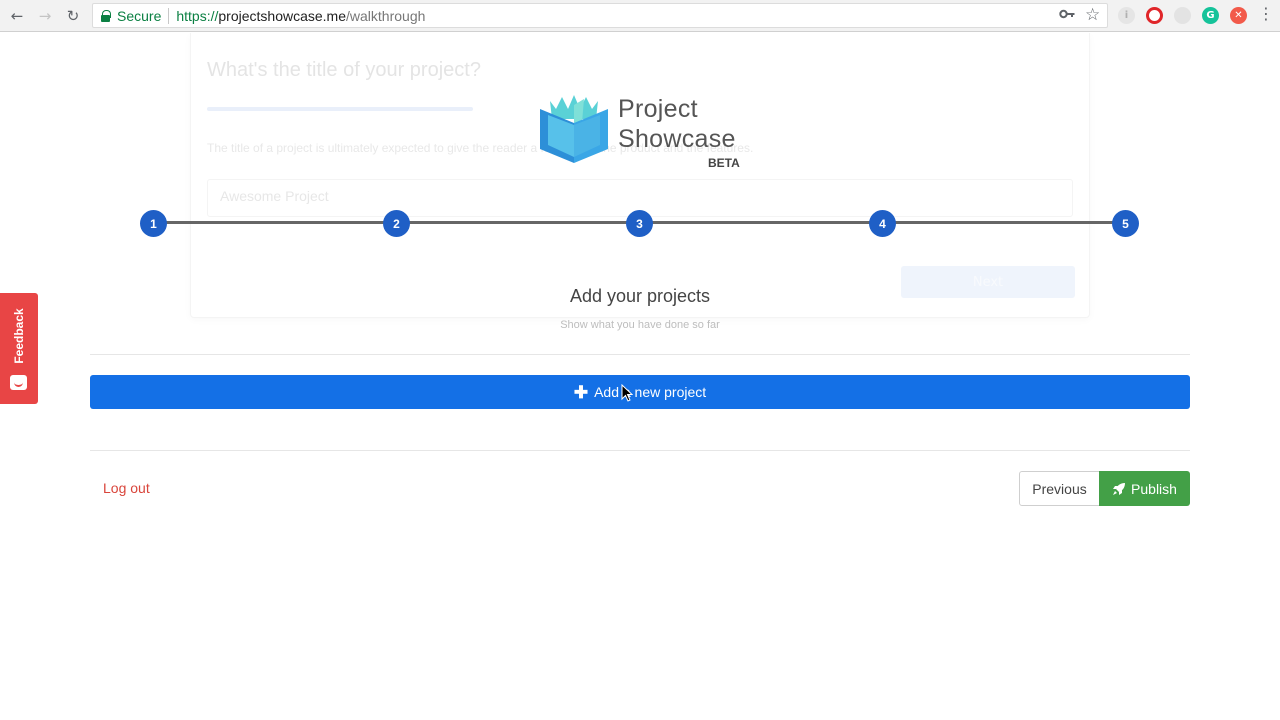 The height and width of the screenshot is (720, 1280). Describe the element at coordinates (197, 15) in the screenshot. I see `url-scheme: https://` at that location.